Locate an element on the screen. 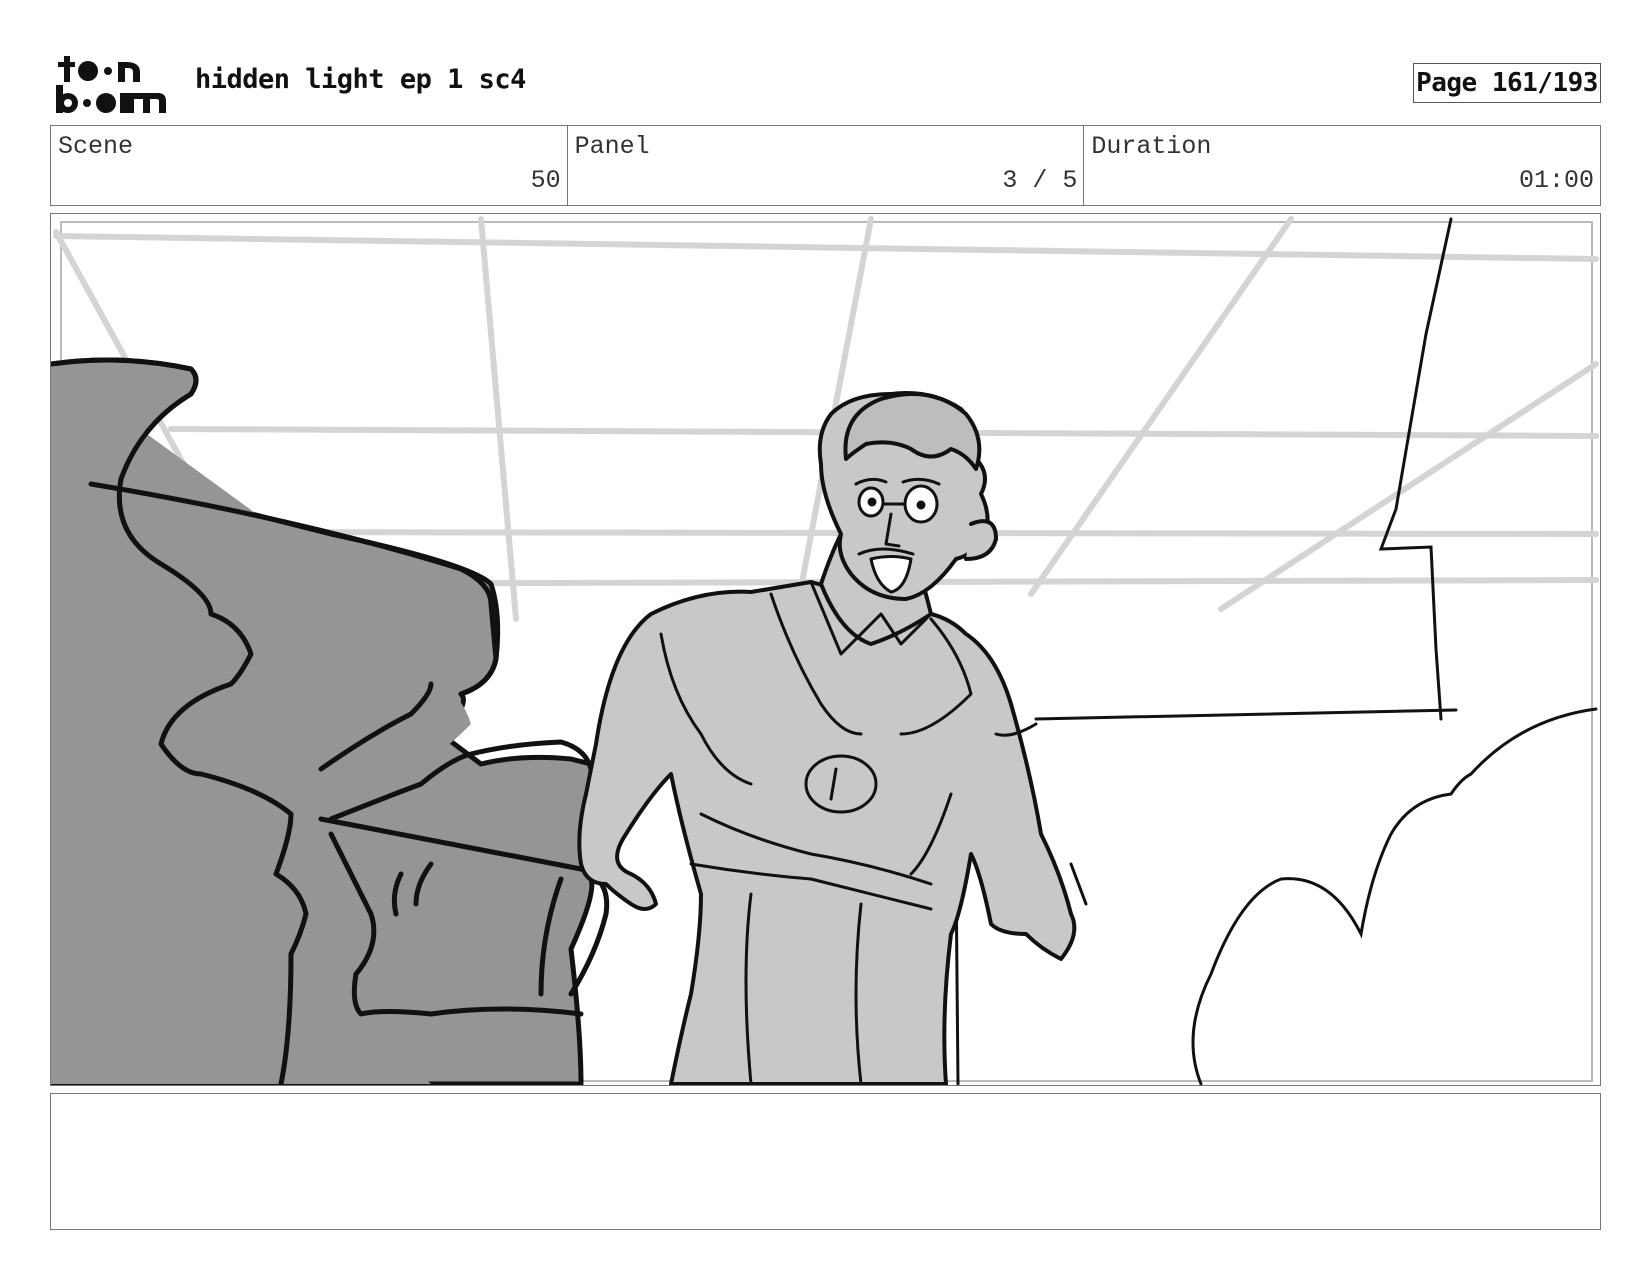  scene-cell: Scene 50 is located at coordinates (309, 165).